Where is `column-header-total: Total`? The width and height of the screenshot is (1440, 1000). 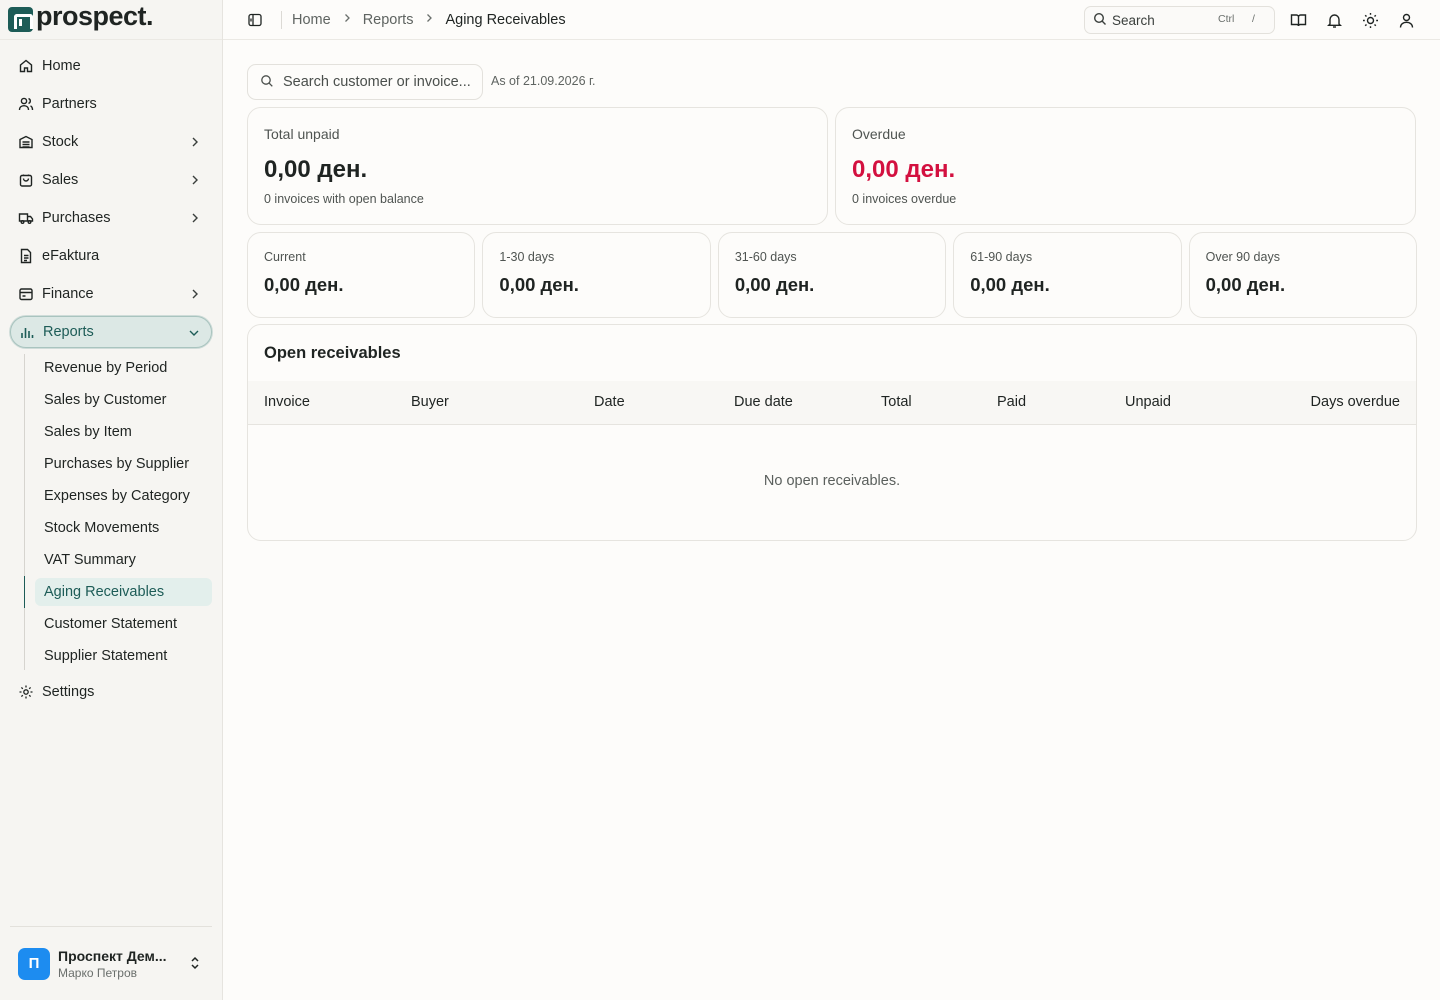 column-header-total: Total is located at coordinates (896, 402).